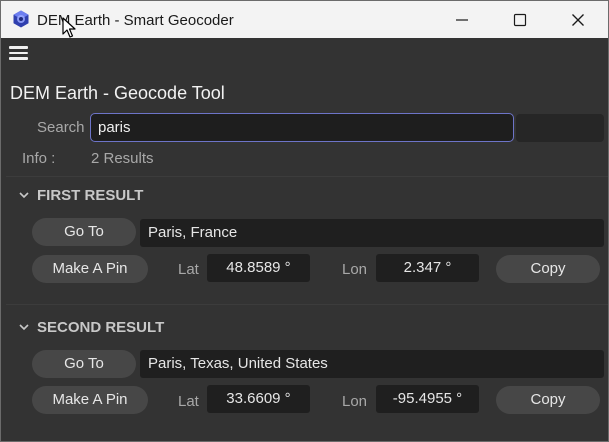  I want to click on maximize-button, so click(520, 19).